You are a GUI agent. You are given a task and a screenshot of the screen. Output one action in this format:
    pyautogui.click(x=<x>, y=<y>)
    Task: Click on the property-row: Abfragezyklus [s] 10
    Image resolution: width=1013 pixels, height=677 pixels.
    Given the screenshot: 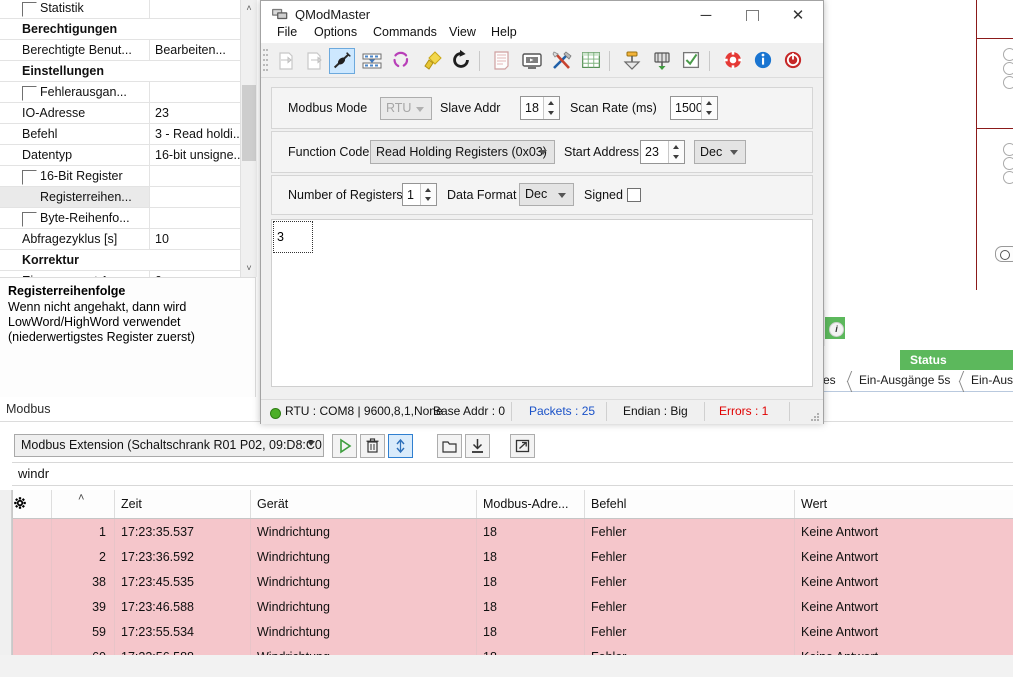 What is the action you would take?
    pyautogui.click(x=120, y=239)
    